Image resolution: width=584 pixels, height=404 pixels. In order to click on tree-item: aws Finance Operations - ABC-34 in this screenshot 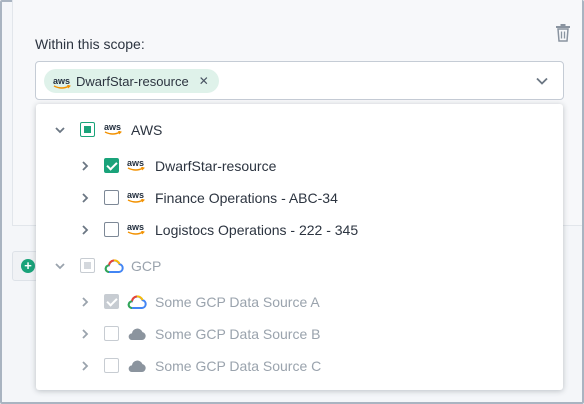, I will do `click(299, 198)`.